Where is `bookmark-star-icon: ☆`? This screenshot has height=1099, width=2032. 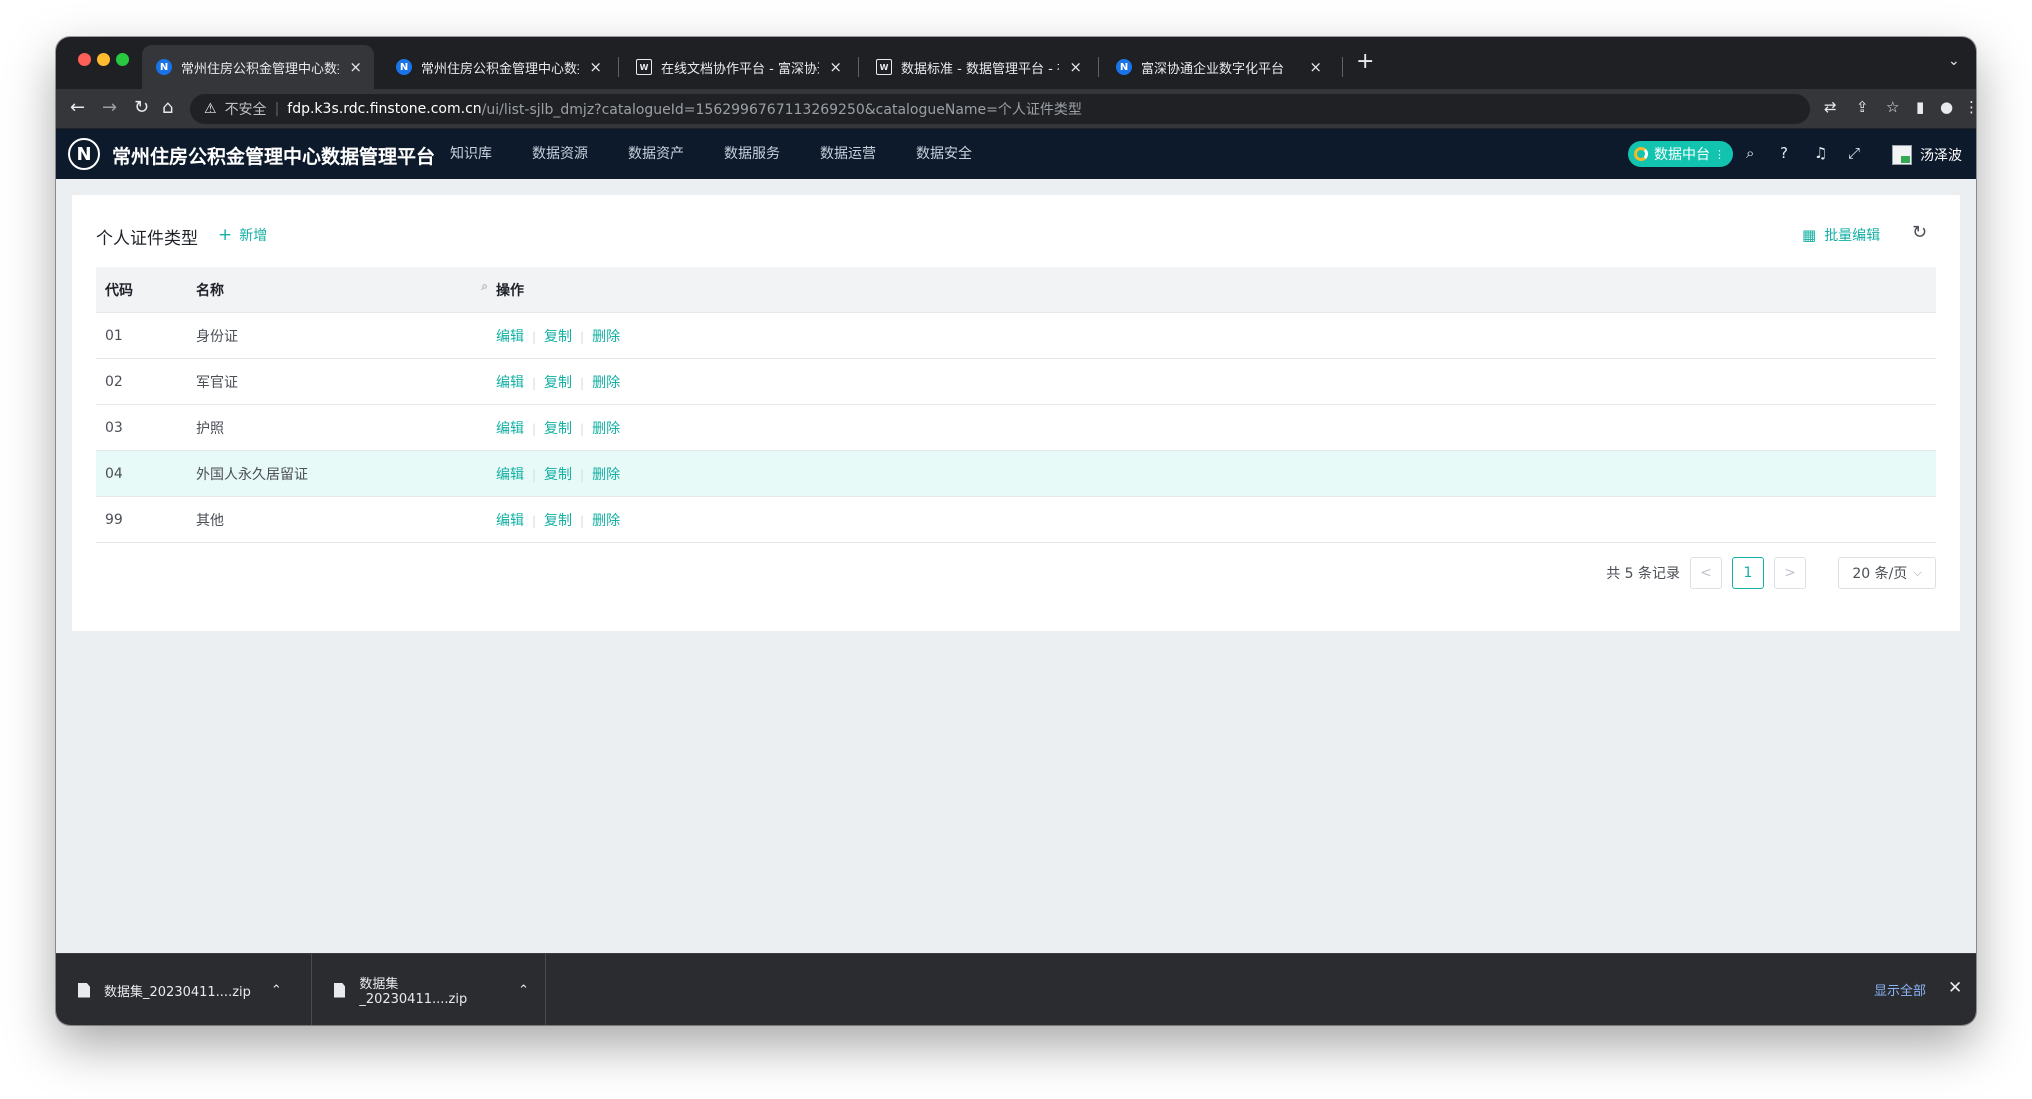
bookmark-star-icon: ☆ is located at coordinates (1892, 107).